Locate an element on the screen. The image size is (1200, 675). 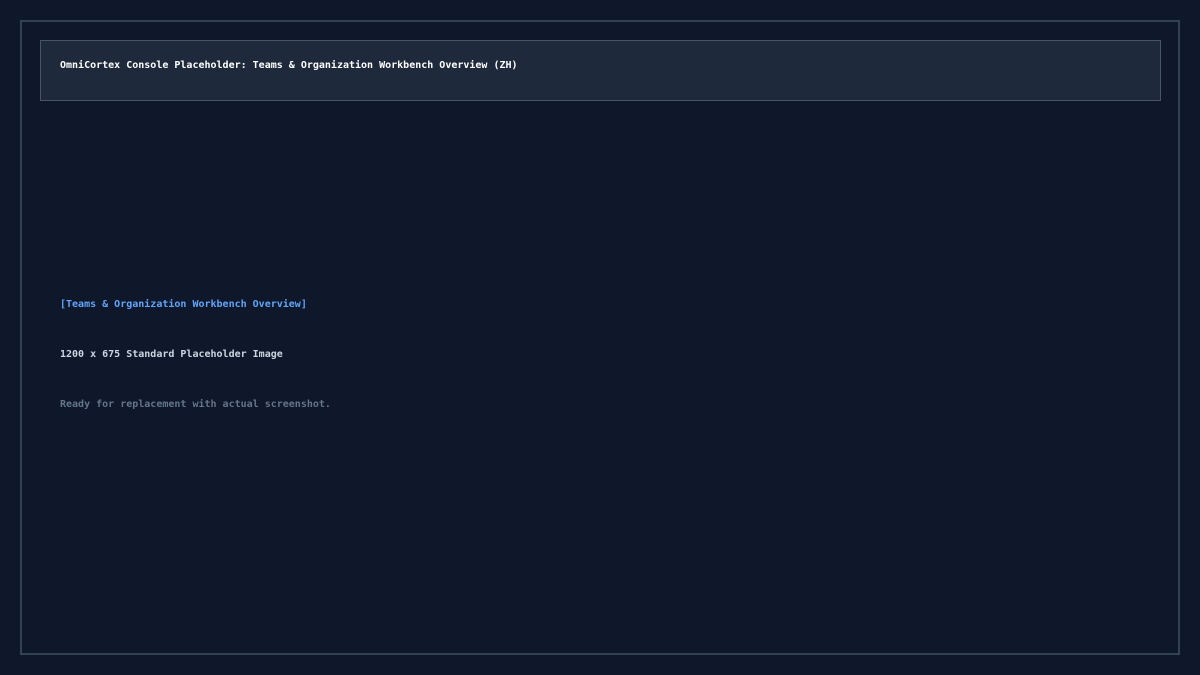
dimensions-text: 1200 x 675 Standard Placeholder Image is located at coordinates (171, 354).